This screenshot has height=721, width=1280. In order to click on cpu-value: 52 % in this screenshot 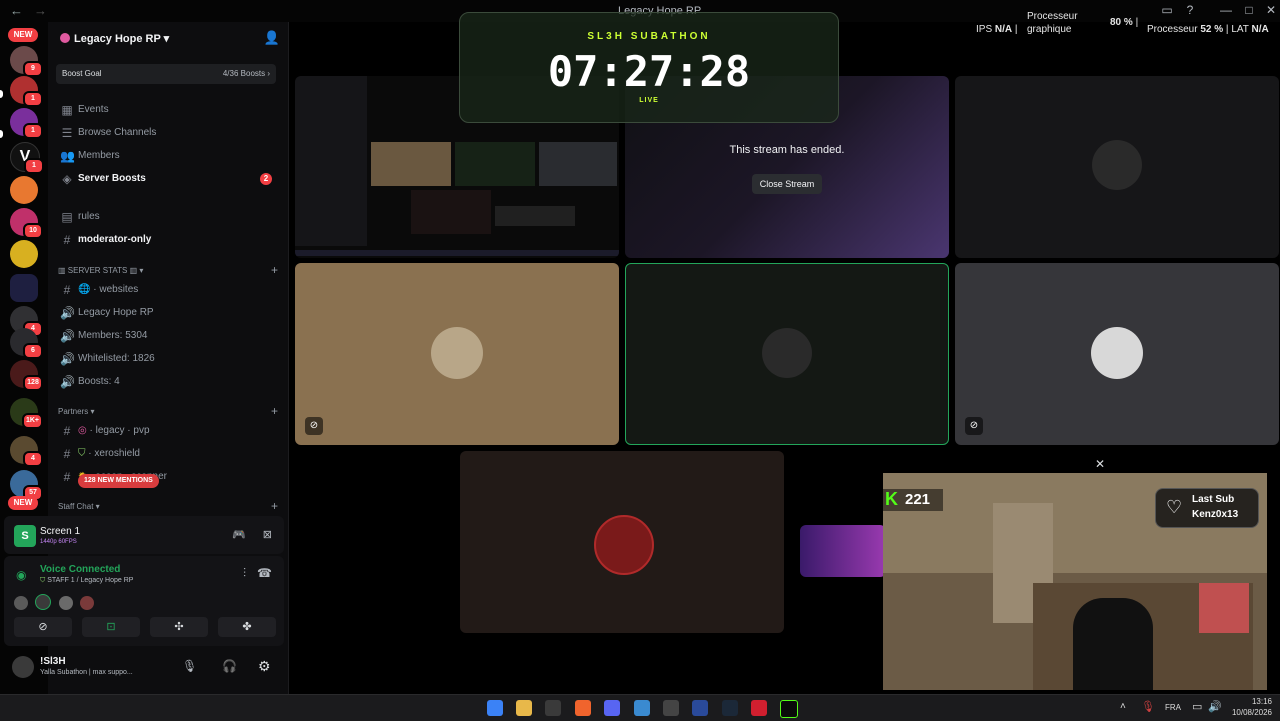, I will do `click(1212, 29)`.